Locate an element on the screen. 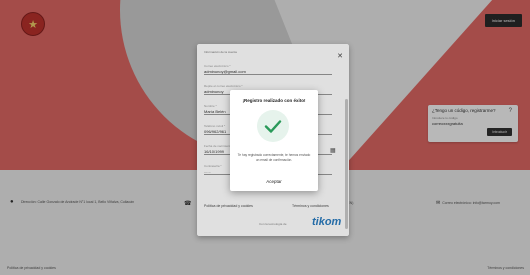 The image size is (530, 275). accept-button: Aceptar is located at coordinates (274, 181).